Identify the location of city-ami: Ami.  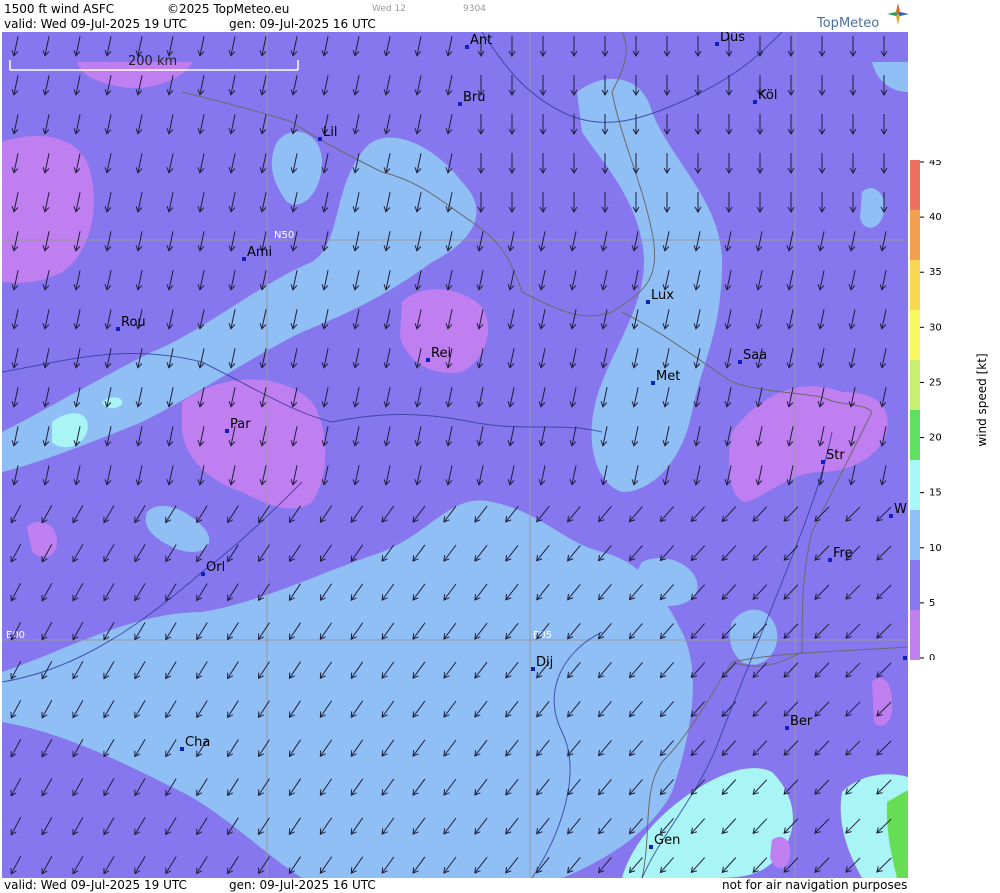
(257, 253).